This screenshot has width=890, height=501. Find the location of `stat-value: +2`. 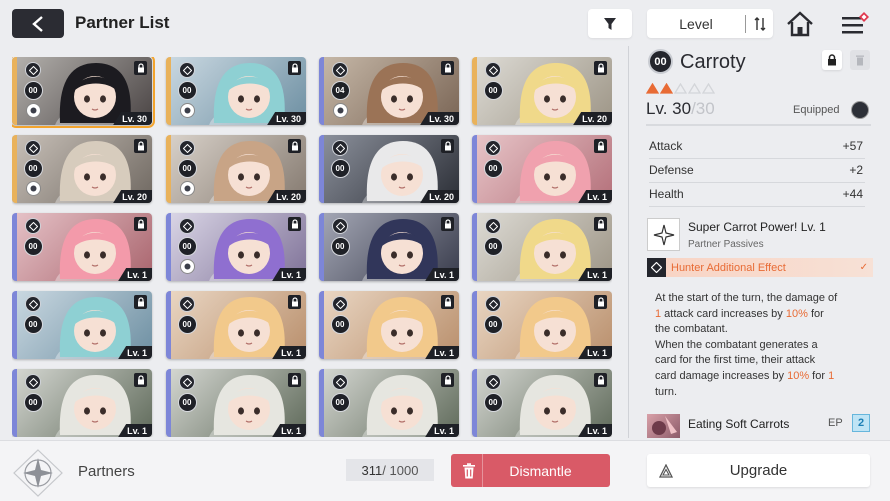

stat-value: +2 is located at coordinates (856, 170).